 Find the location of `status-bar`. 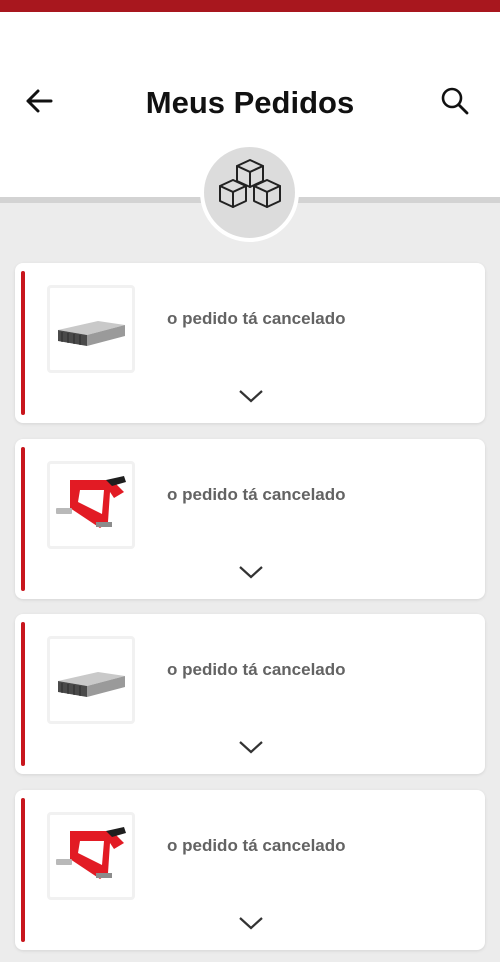

status-bar is located at coordinates (250, 6).